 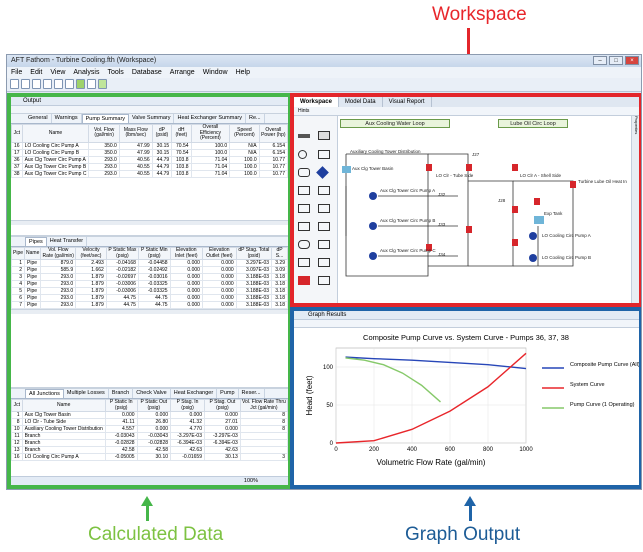 What do you see at coordinates (14, 84) in the screenshot?
I see `open-icon` at bounding box center [14, 84].